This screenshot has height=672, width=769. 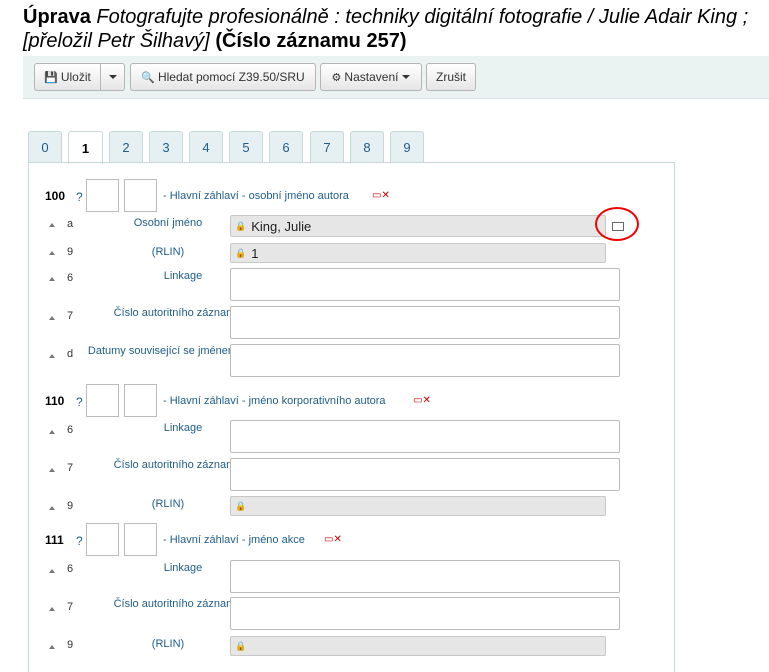 What do you see at coordinates (418, 226) in the screenshot?
I see `personal-name-field: 🔒 King, Julie` at bounding box center [418, 226].